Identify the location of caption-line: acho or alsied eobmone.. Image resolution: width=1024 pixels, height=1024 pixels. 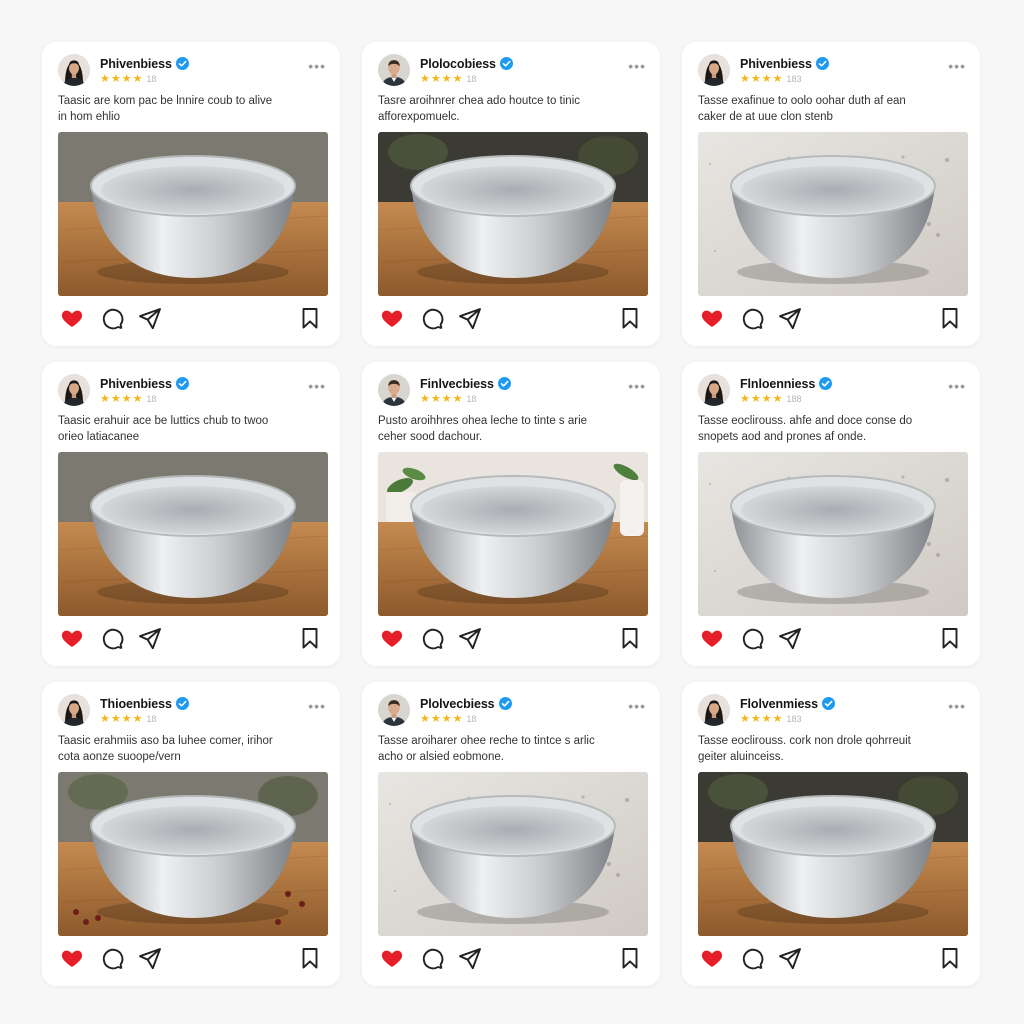
(441, 756).